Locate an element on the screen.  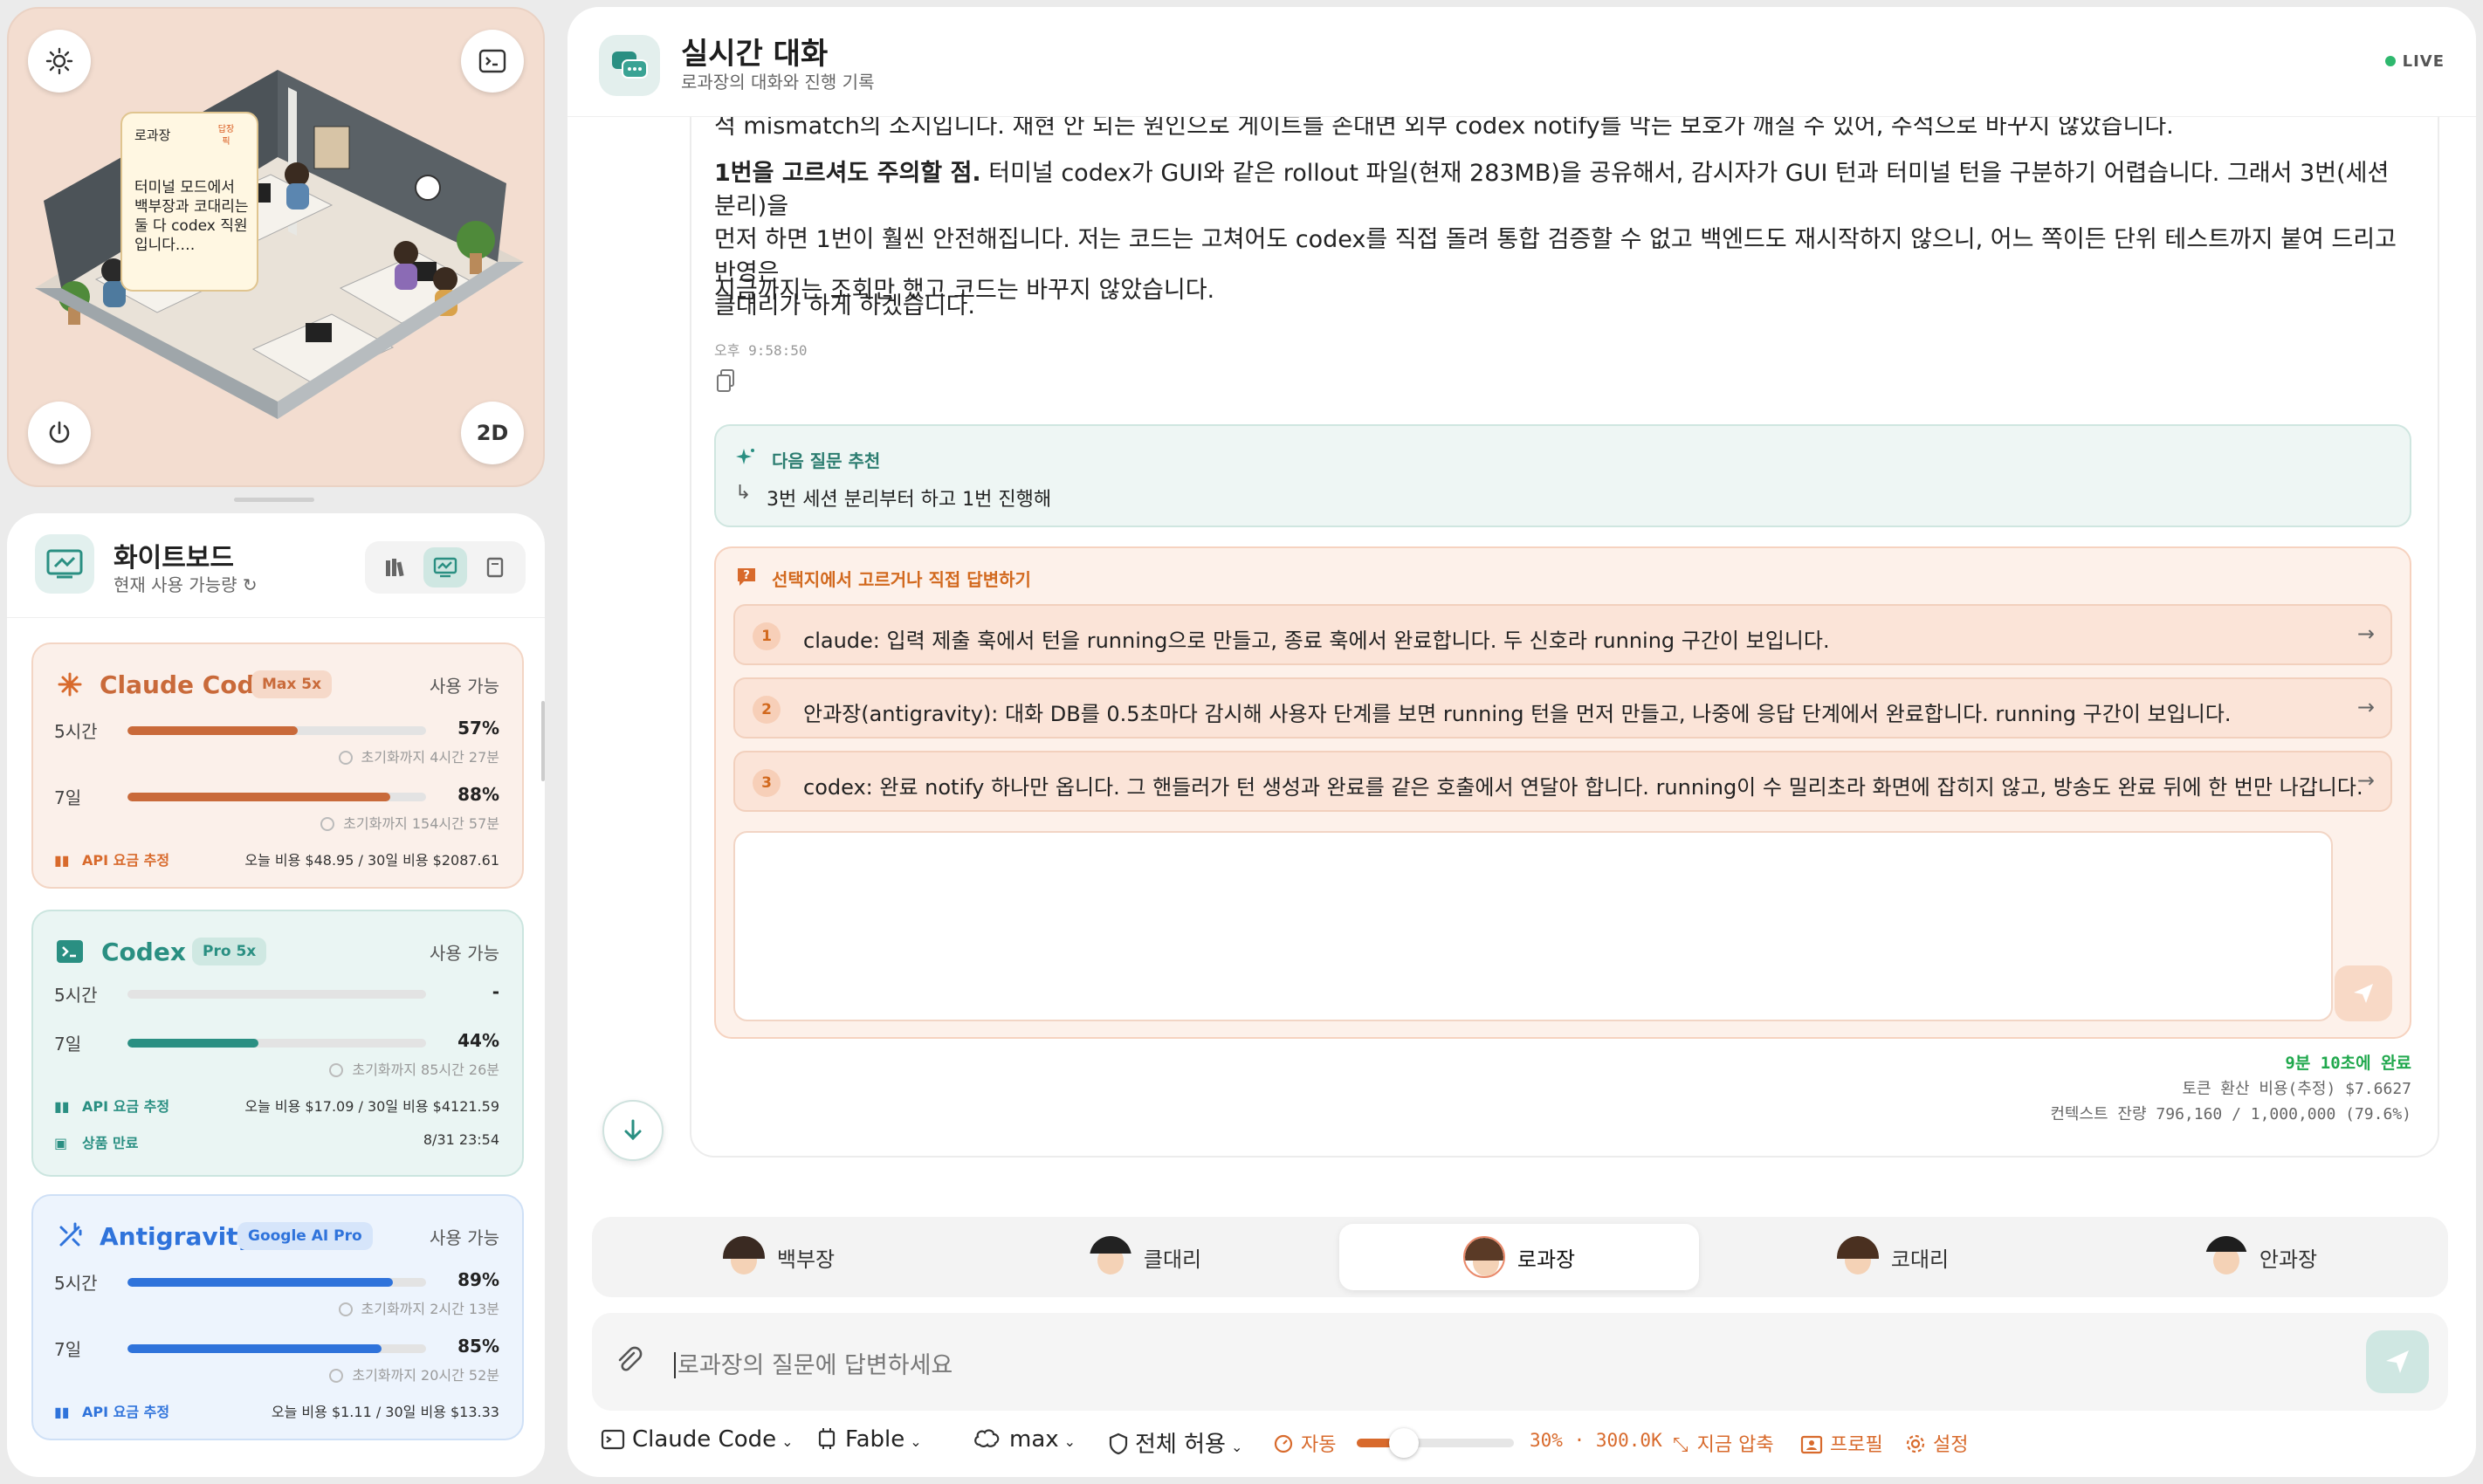
terminal-icon is located at coordinates (492, 61).